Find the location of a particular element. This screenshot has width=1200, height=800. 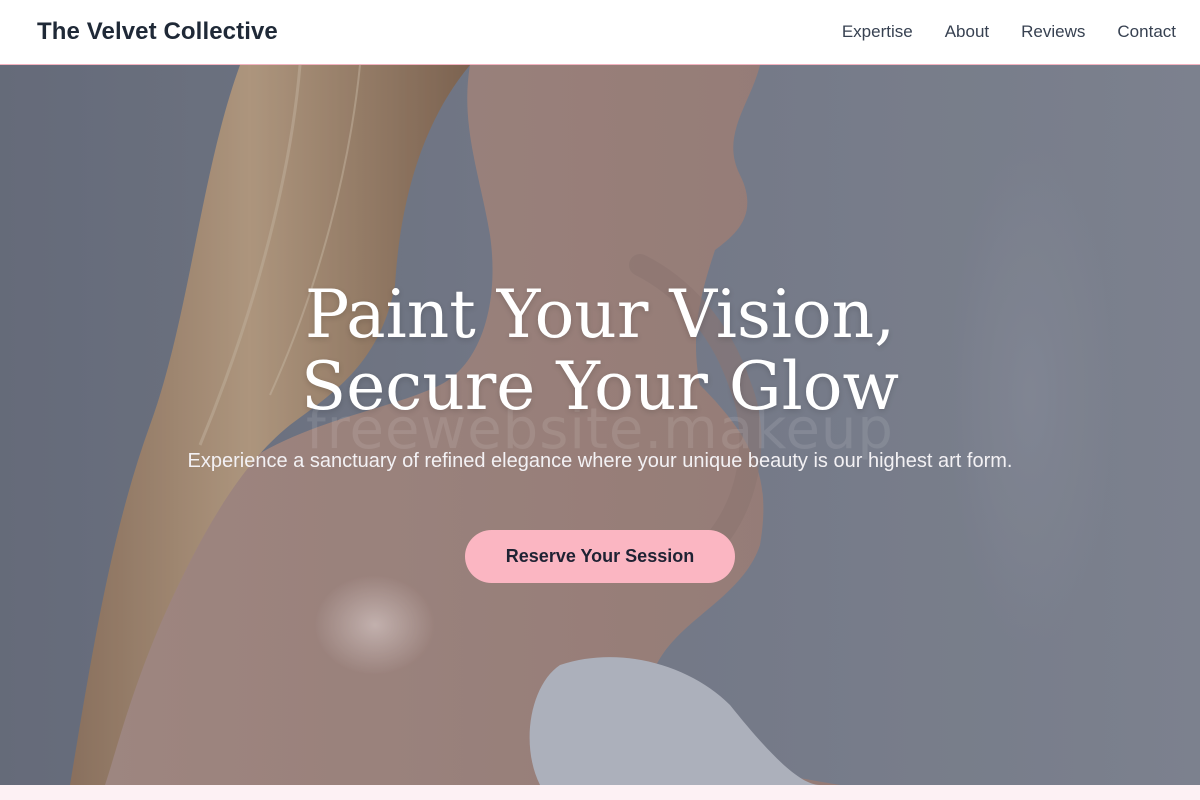

nav-links: Expertise About Reviews Contact is located at coordinates (993, 32).